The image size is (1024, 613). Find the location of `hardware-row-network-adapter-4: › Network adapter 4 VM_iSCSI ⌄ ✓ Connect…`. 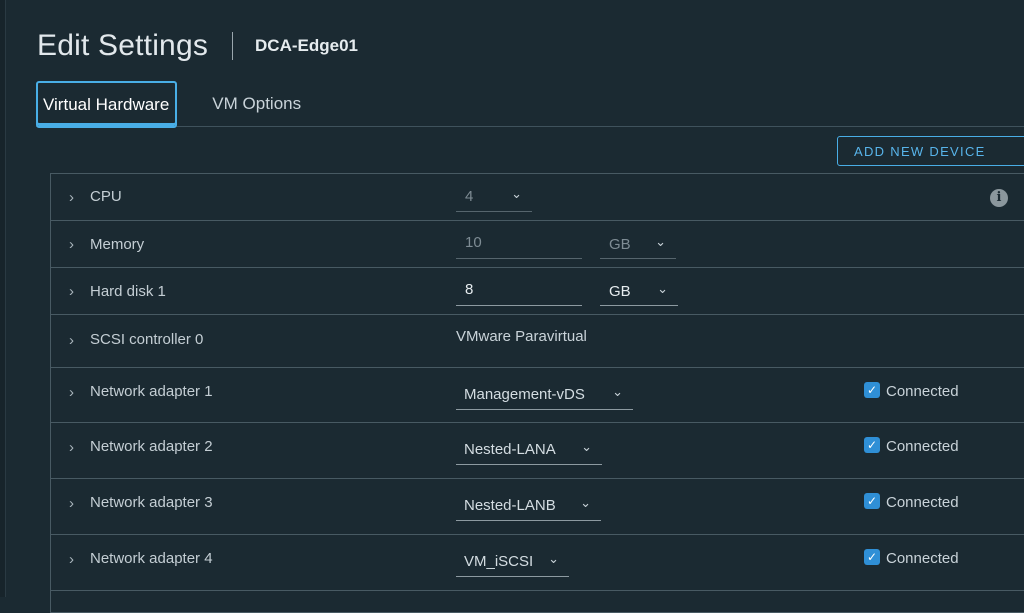

hardware-row-network-adapter-4: › Network adapter 4 VM_iSCSI ⌄ ✓ Connect… is located at coordinates (537, 563).